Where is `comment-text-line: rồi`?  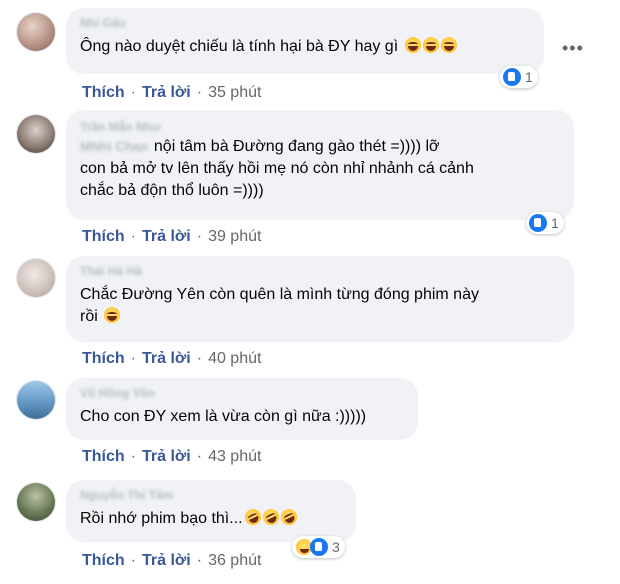
comment-text-line: rồi is located at coordinates (89, 316).